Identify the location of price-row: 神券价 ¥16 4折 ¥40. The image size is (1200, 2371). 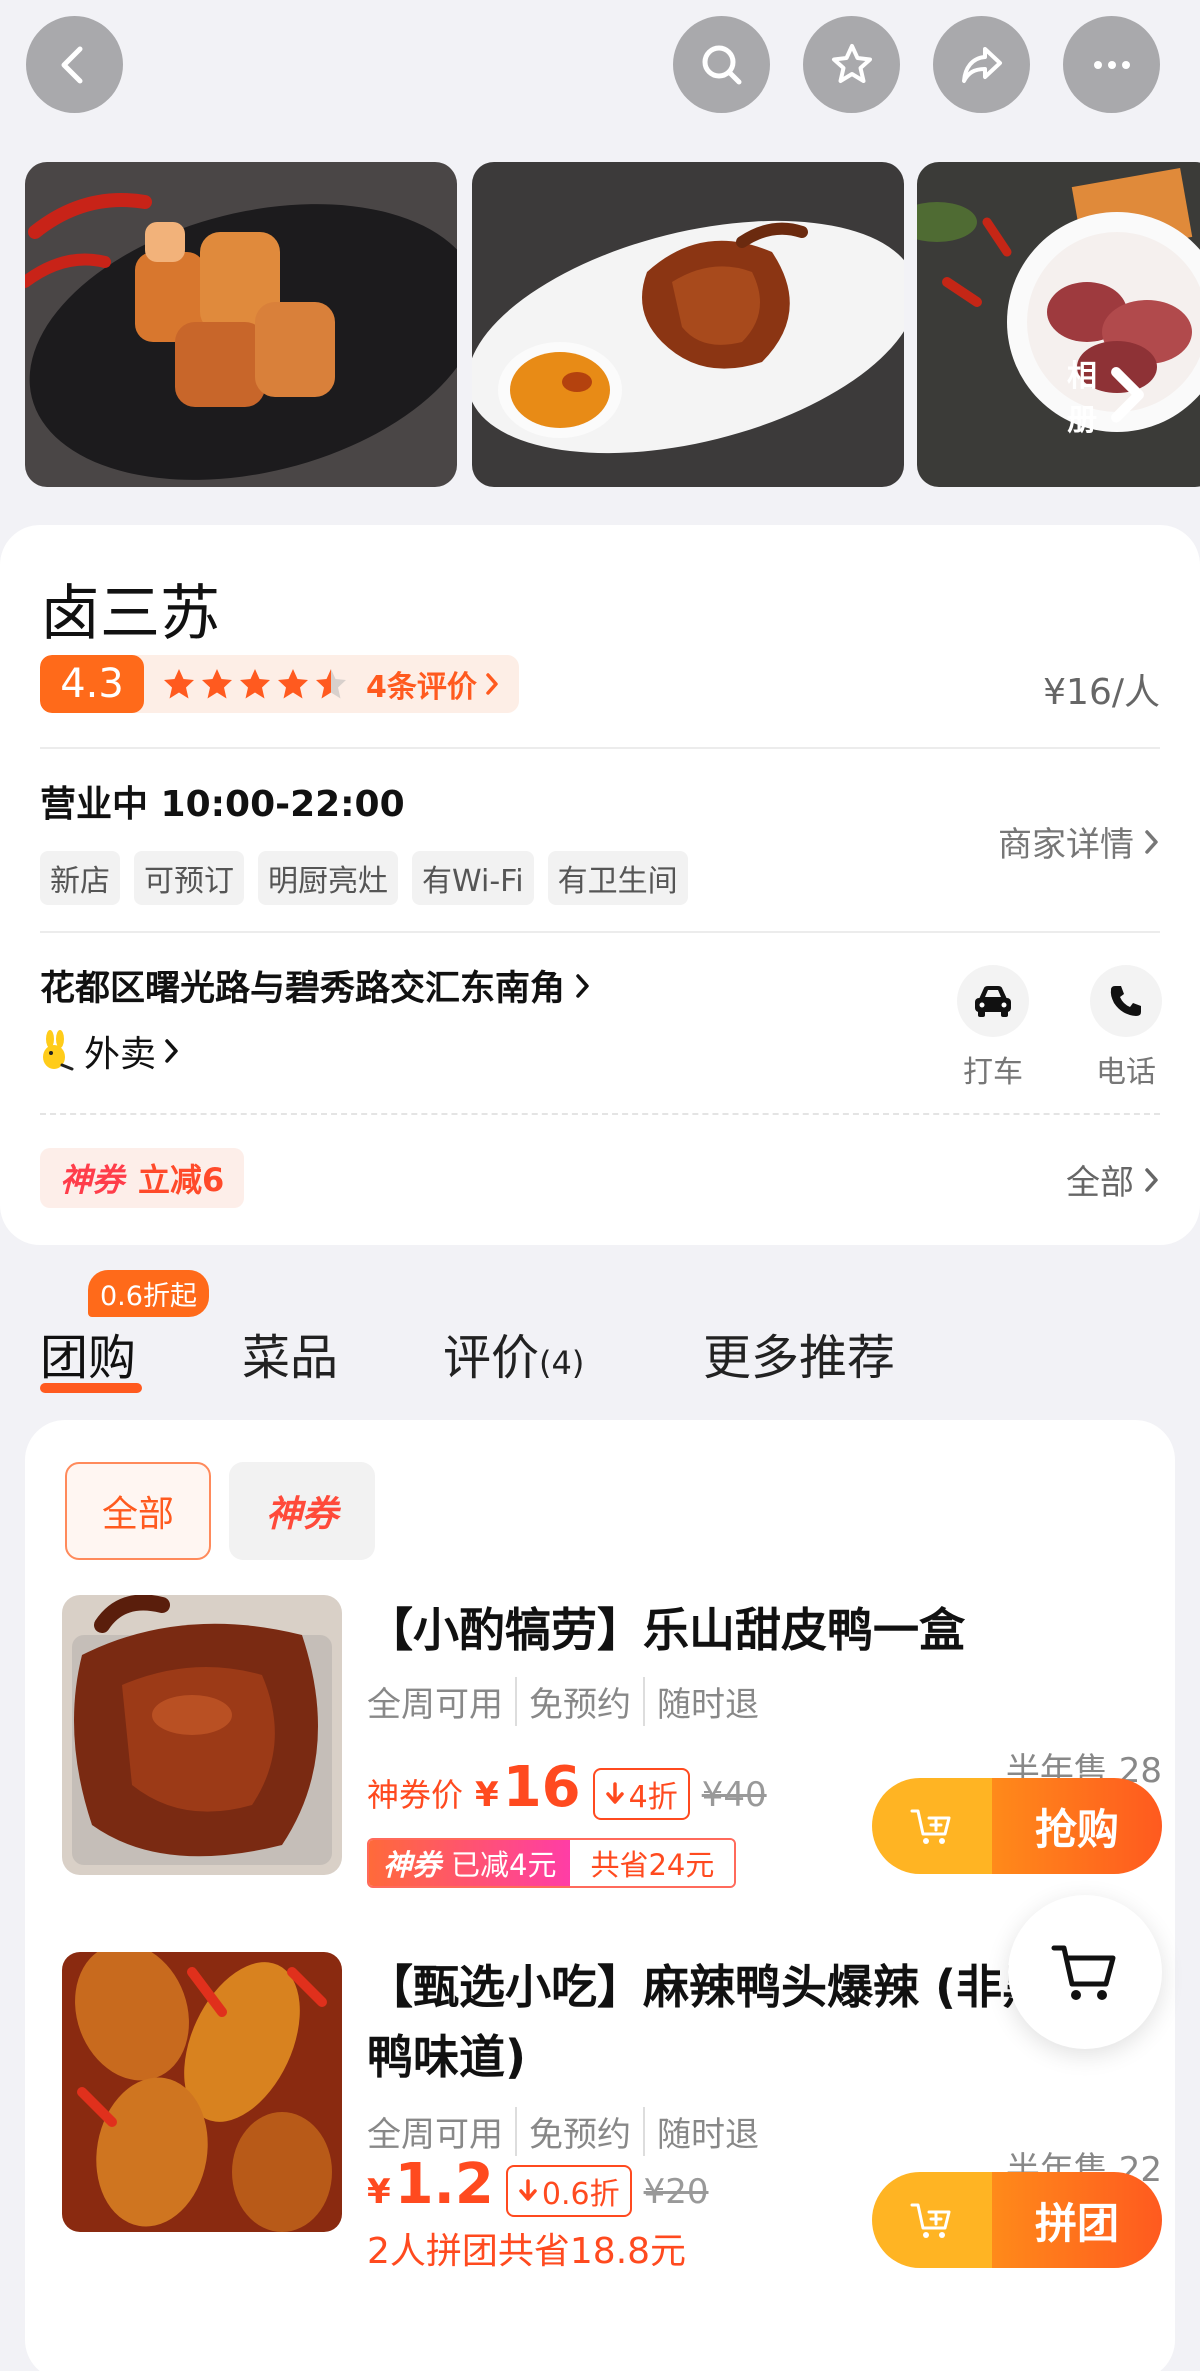
(567, 1787).